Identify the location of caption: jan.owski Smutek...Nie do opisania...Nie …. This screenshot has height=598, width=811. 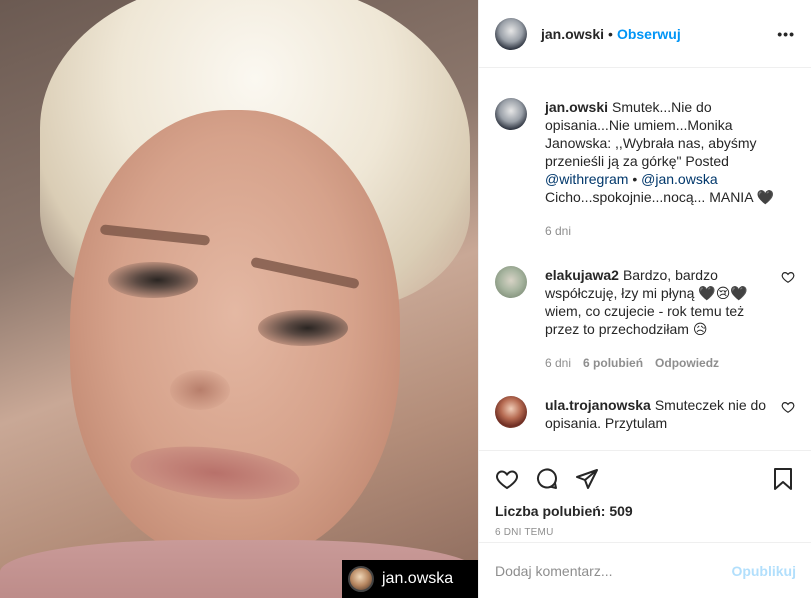
(645, 169).